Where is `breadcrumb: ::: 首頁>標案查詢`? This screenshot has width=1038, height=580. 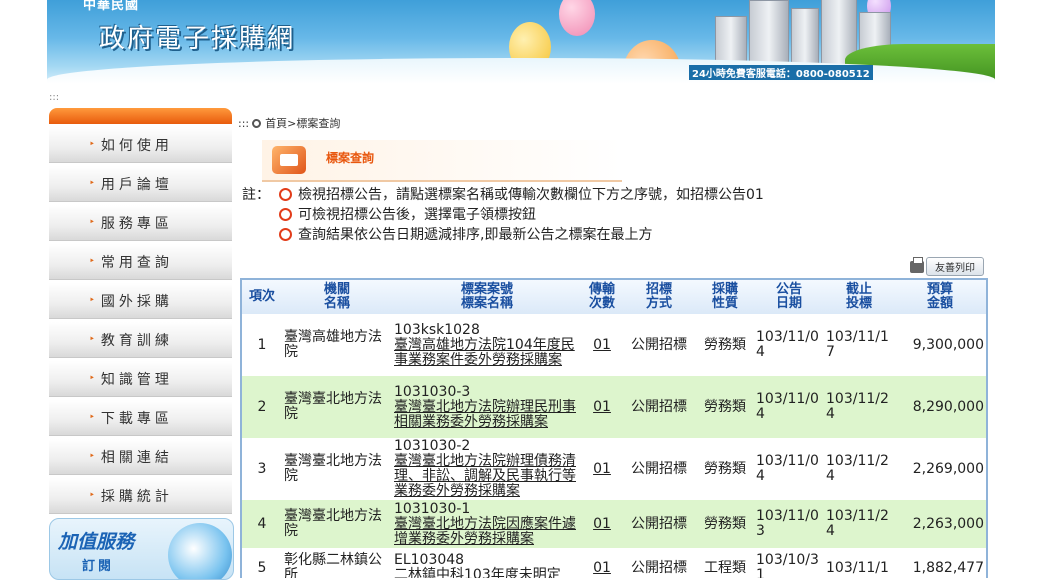 breadcrumb: ::: 首頁>標案查詢 is located at coordinates (289, 123).